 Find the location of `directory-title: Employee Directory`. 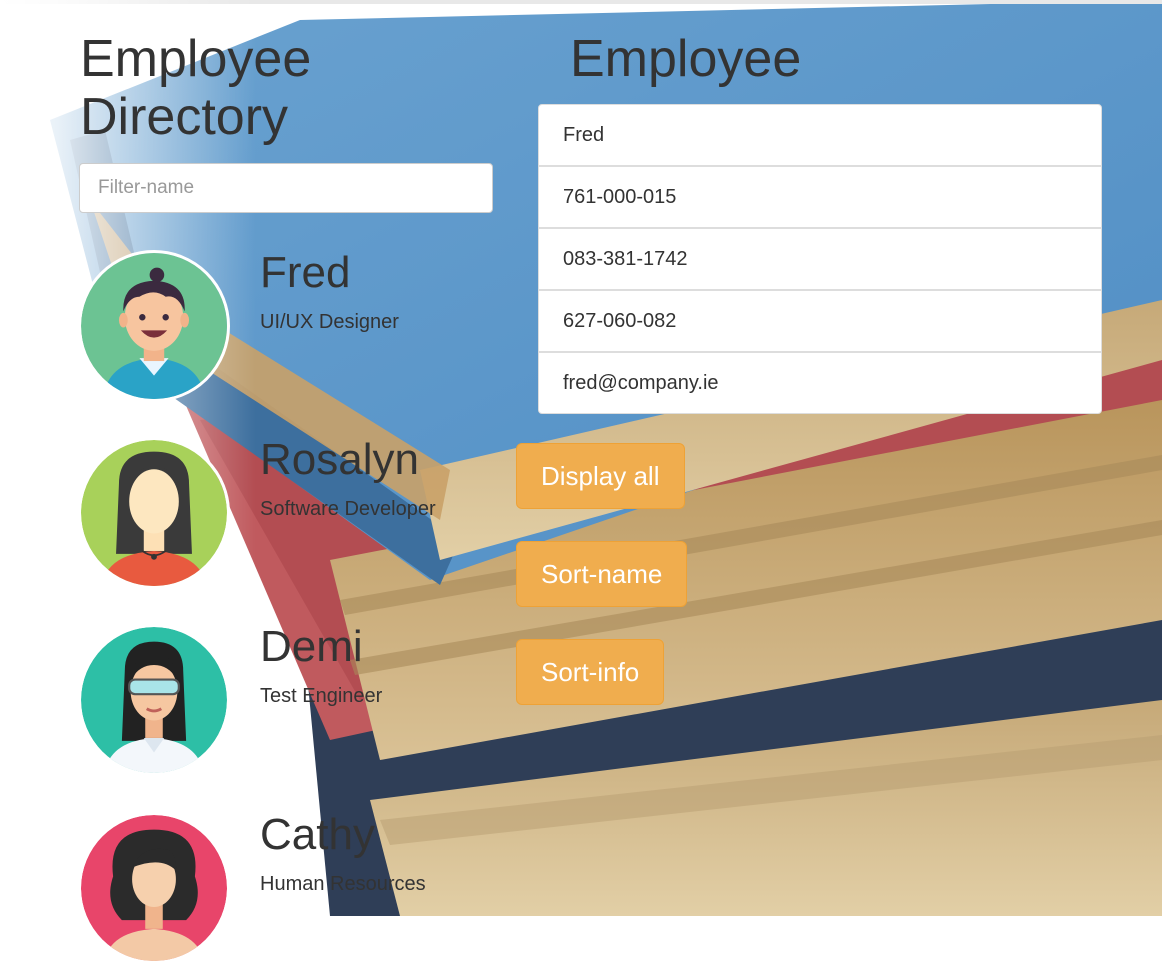

directory-title: Employee Directory is located at coordinates (196, 88).